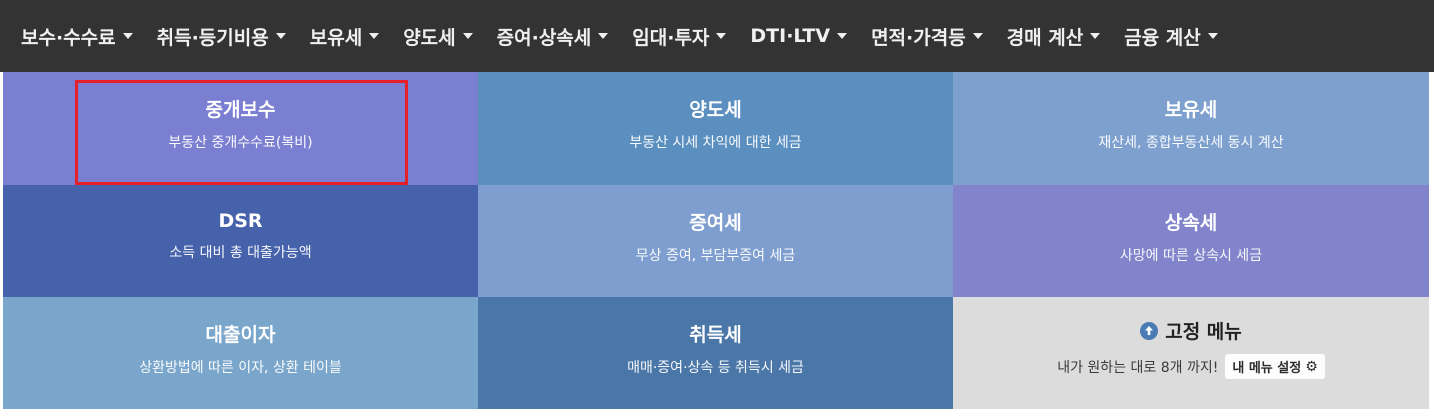 The width and height of the screenshot is (1434, 409). Describe the element at coordinates (1191, 353) in the screenshot. I see `tile-fixed-menu: 고정 메뉴 내가 원하는 대로 8개 까지! 내 메뉴 설정 ⚙` at that location.